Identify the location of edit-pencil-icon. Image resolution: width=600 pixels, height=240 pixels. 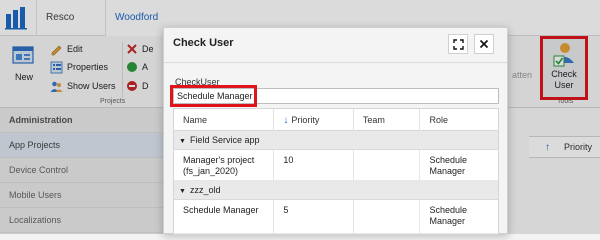
(56, 50).